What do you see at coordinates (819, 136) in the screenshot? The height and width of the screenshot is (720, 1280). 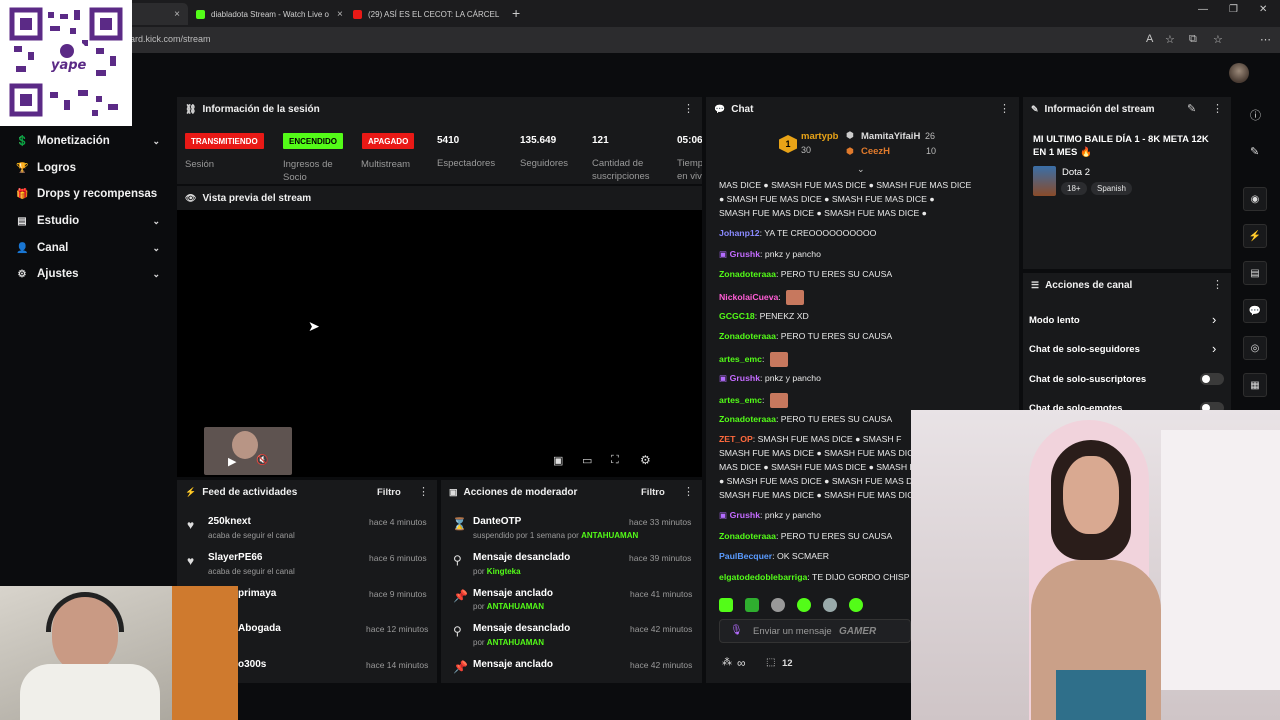 I see `leaderboard-first-name: martypb` at bounding box center [819, 136].